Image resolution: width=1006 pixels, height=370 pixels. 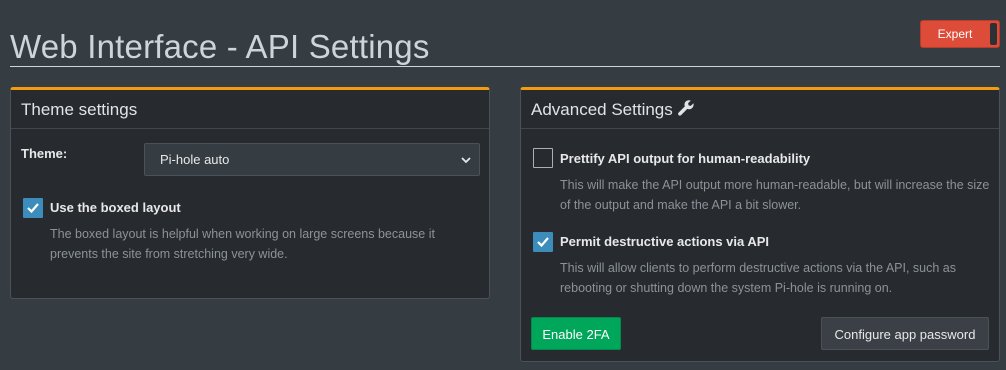 What do you see at coordinates (993, 34) in the screenshot?
I see `toggle-knob` at bounding box center [993, 34].